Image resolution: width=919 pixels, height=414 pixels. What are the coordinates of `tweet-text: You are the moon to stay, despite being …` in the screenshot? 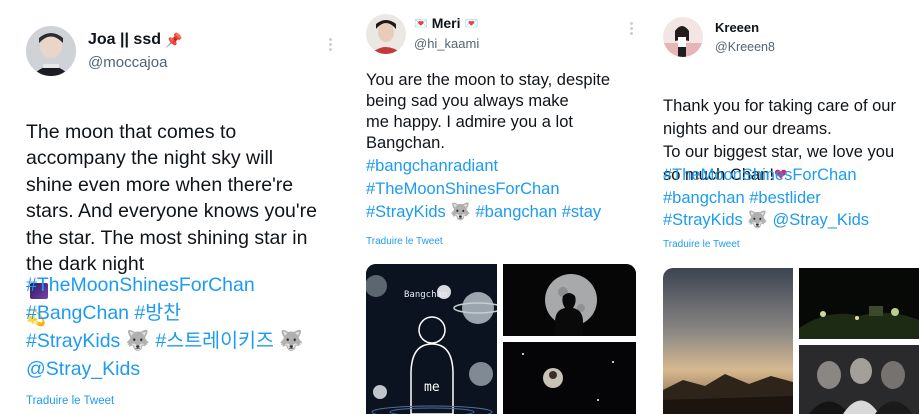 It's located at (488, 111).